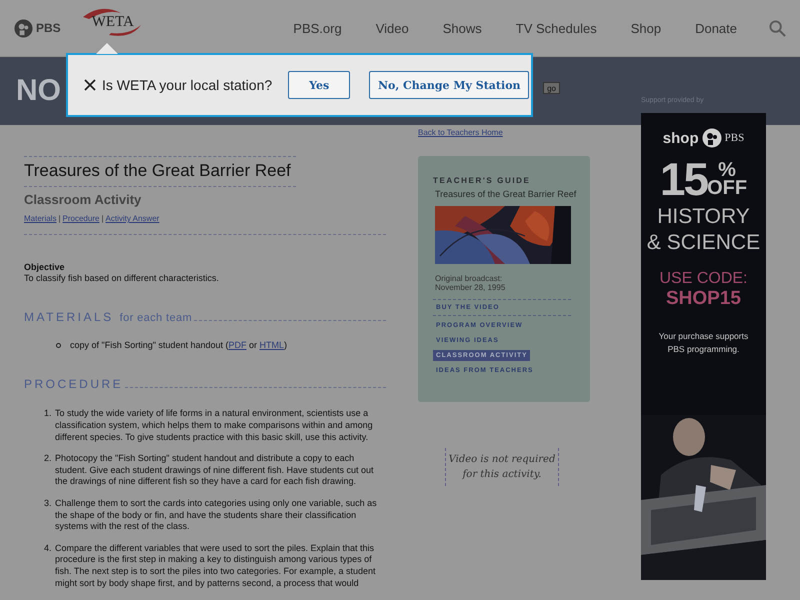 This screenshot has height=600, width=800. Describe the element at coordinates (178, 345) in the screenshot. I see `material-item: copy of "Fish Sorting" student handout (PDF or HTML)` at that location.